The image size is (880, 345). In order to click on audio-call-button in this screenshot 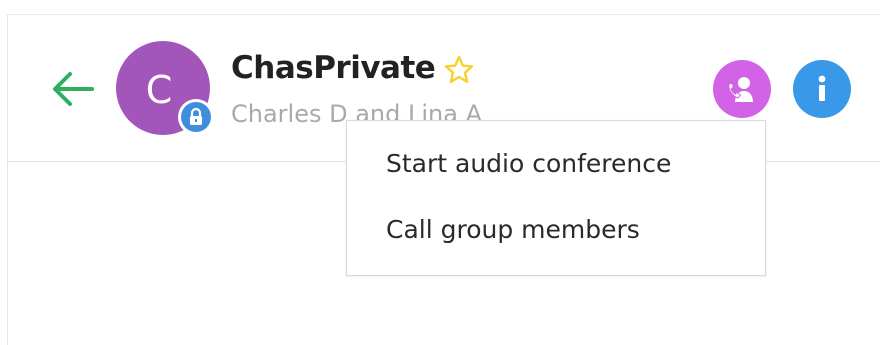, I will do `click(742, 89)`.